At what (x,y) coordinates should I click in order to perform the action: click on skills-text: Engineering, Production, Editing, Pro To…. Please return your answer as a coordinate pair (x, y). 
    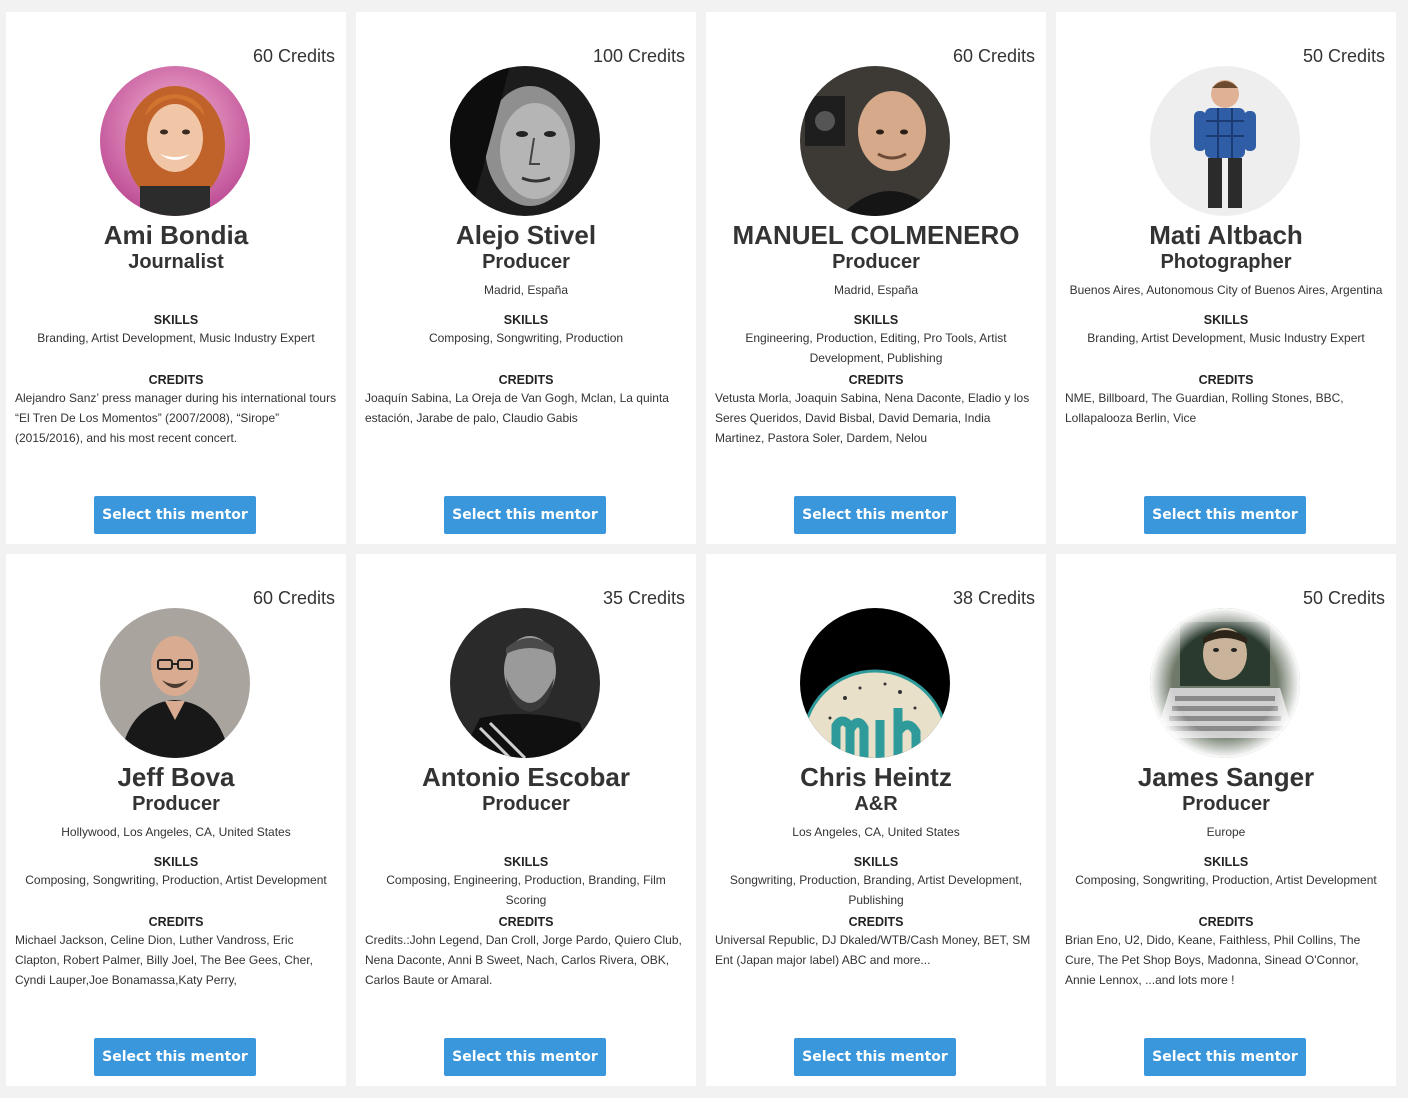
    Looking at the image, I should click on (876, 348).